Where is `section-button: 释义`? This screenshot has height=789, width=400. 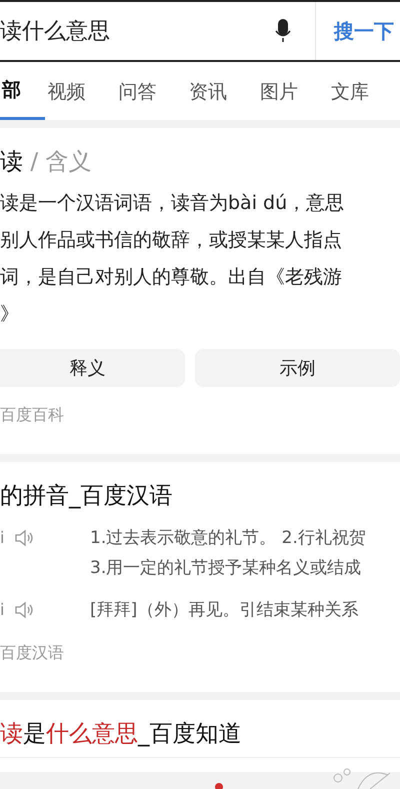 section-button: 释义 is located at coordinates (92, 368).